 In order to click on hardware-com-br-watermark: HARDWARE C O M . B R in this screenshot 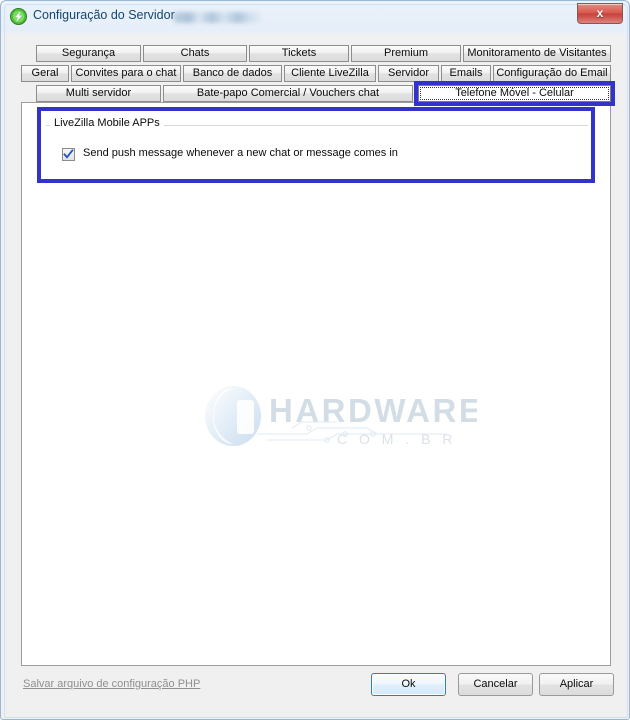, I will do `click(339, 418)`.